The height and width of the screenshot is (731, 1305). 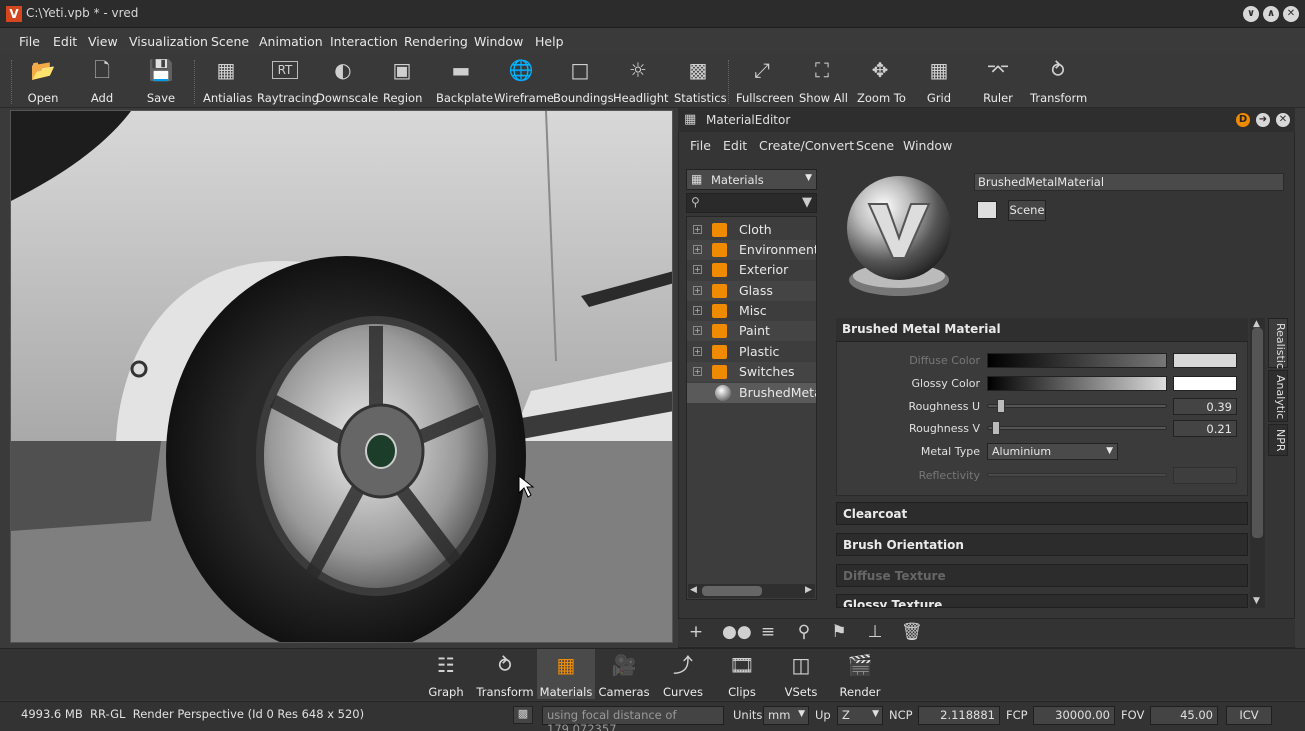 What do you see at coordinates (624, 674) in the screenshot?
I see `module-cameras: 🎥 Cameras` at bounding box center [624, 674].